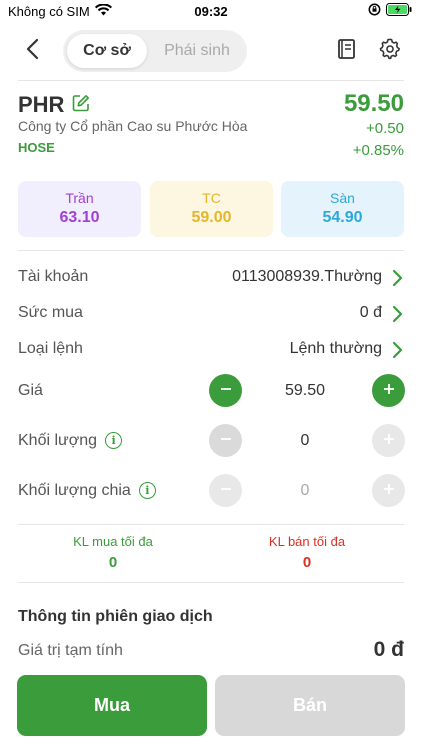 This screenshot has width=422, height=750. What do you see at coordinates (79, 198) in the screenshot?
I see `ceiling-label: Trần` at bounding box center [79, 198].